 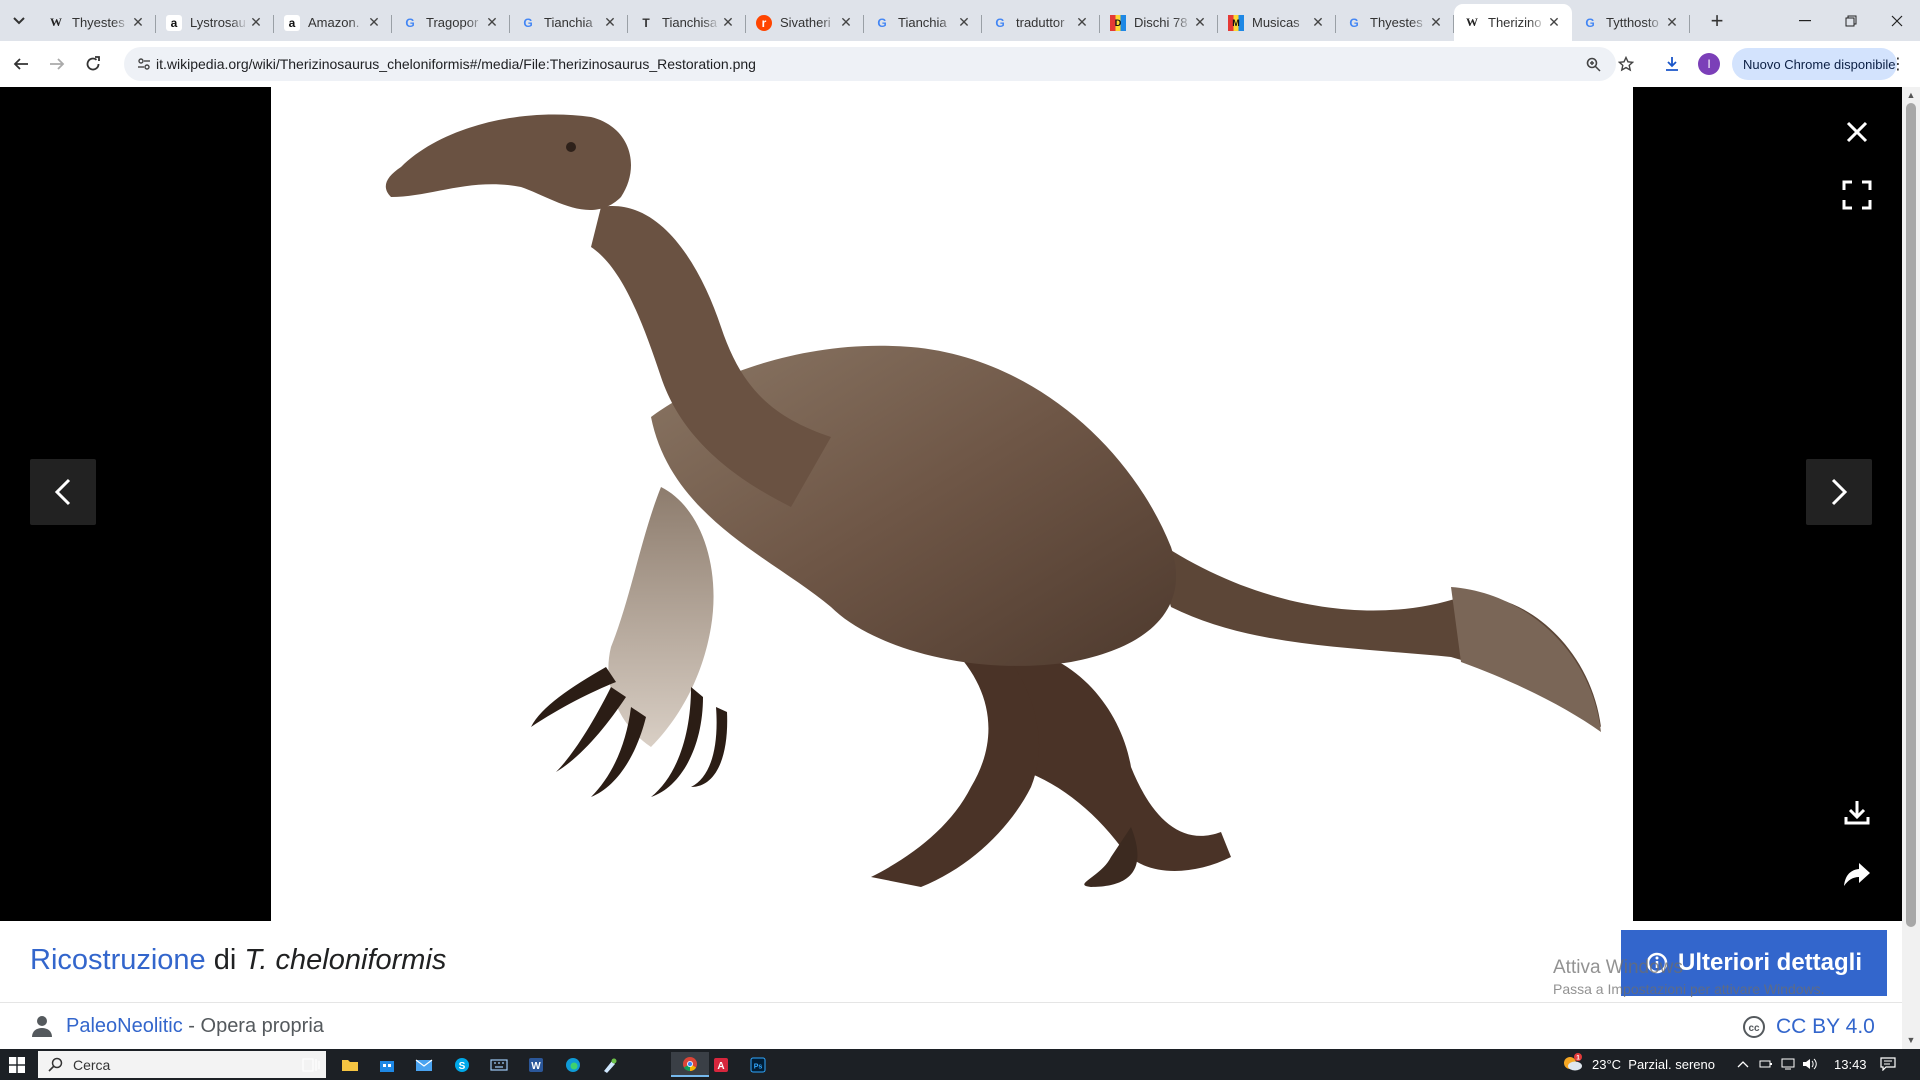 What do you see at coordinates (1672, 64) in the screenshot?
I see `download-icon` at bounding box center [1672, 64].